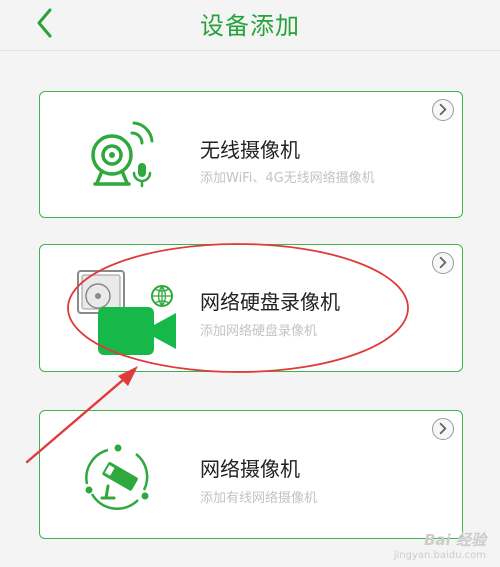  I want to click on card-title: 无线摄像机, so click(250, 150).